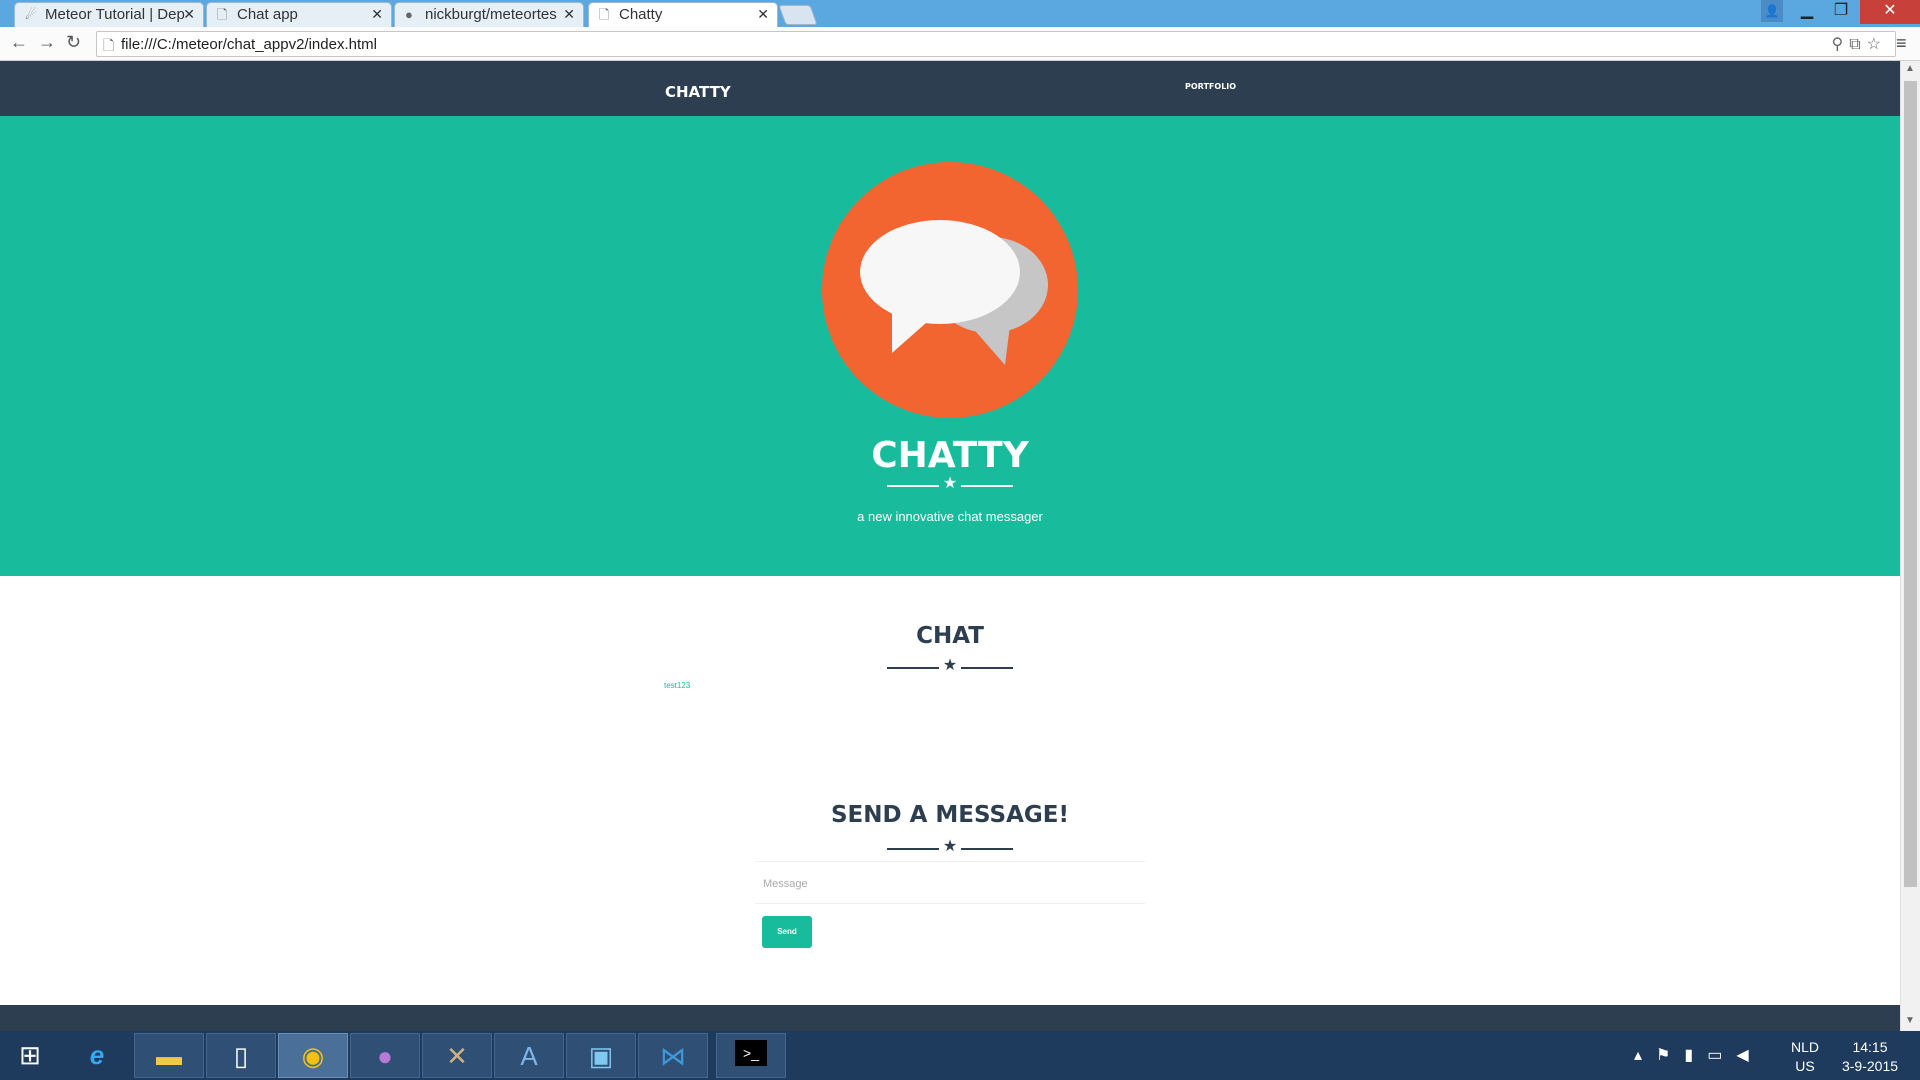  Describe the element at coordinates (1901, 43) in the screenshot. I see `menu-icon: ≡` at that location.